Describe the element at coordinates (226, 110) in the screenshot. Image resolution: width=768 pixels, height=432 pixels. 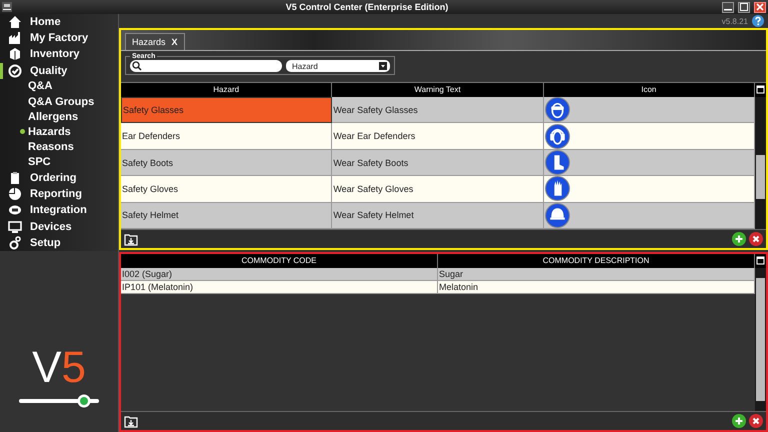
I see `table-cell: Safety Glasses` at that location.